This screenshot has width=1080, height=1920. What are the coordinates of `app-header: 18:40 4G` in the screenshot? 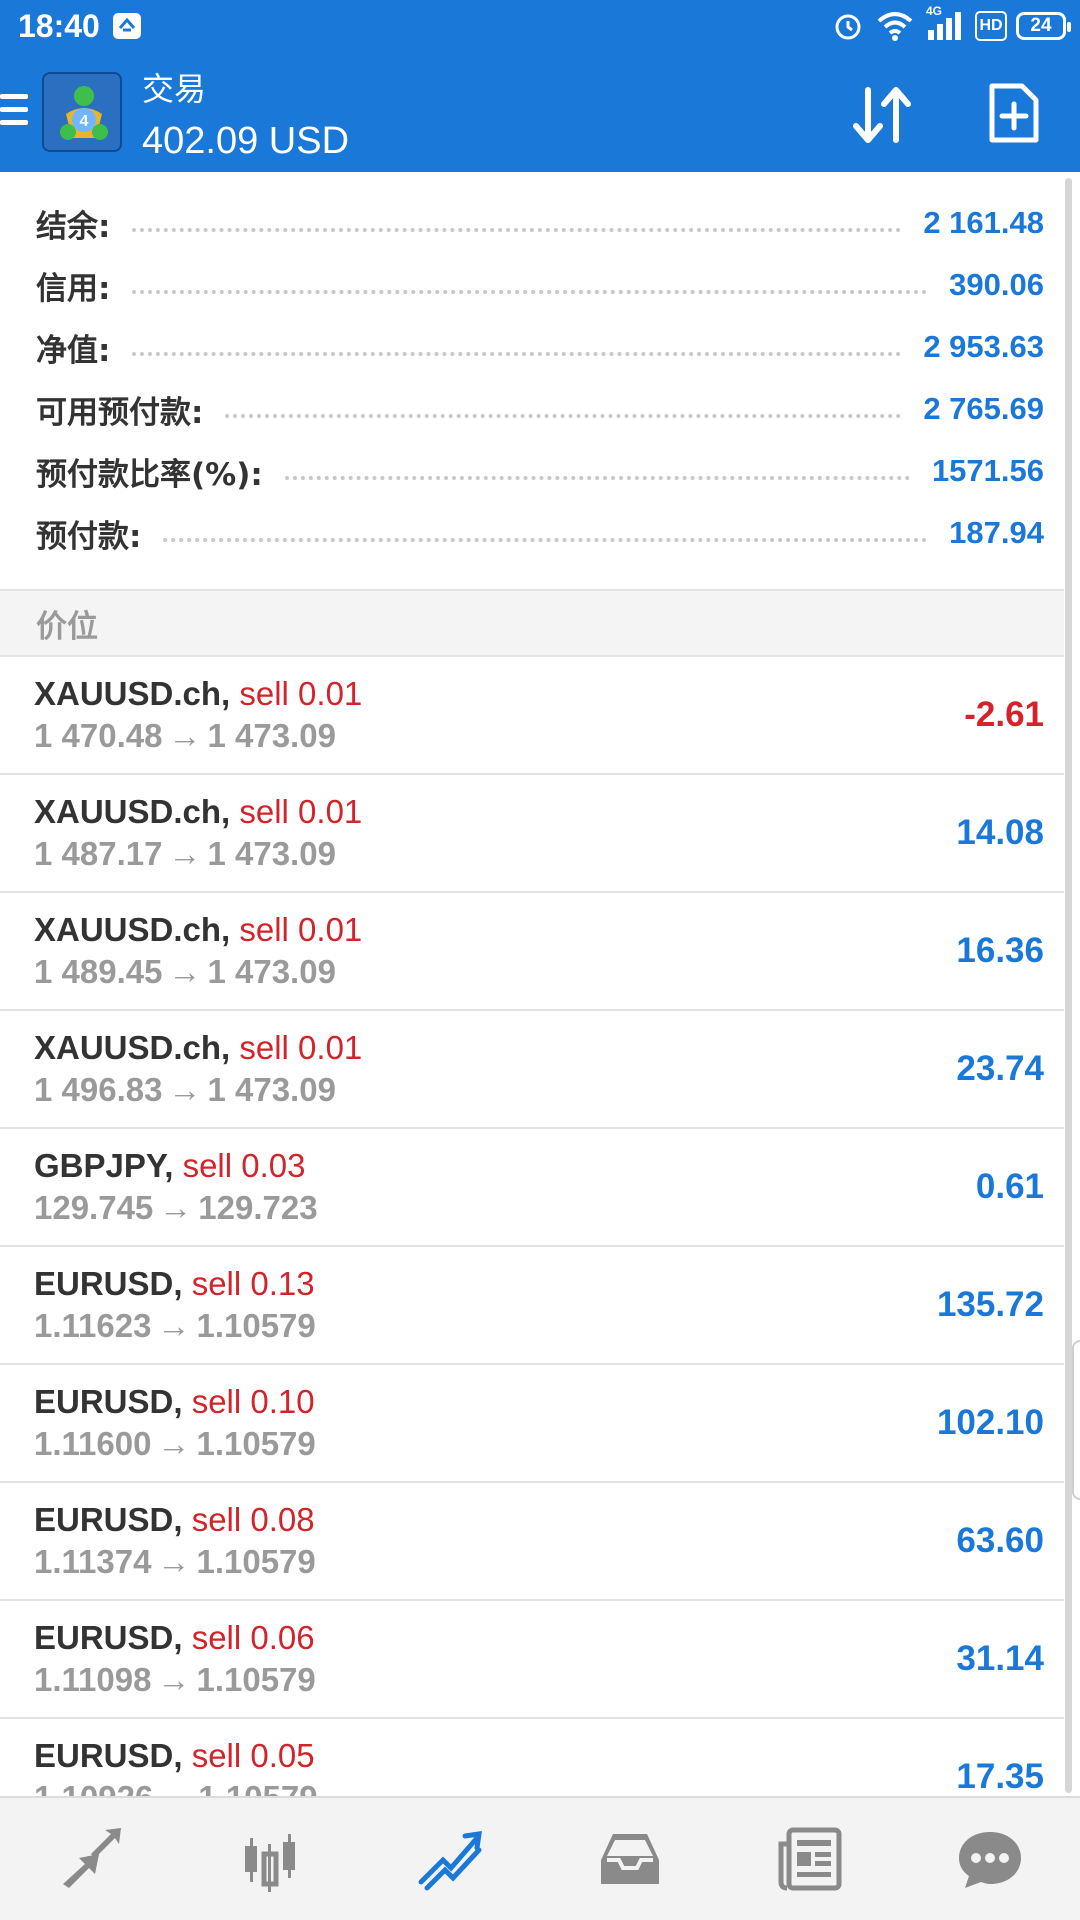 It's located at (540, 86).